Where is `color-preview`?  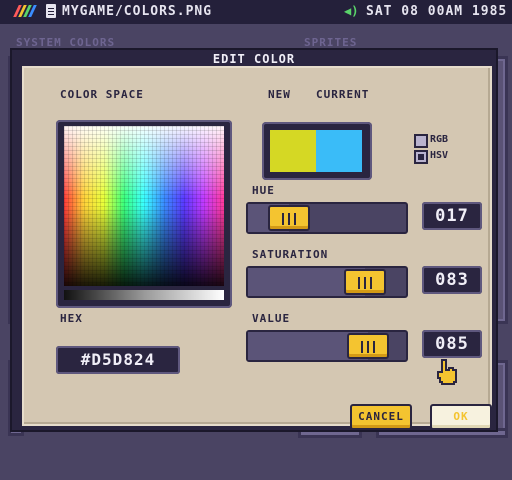 color-preview is located at coordinates (317, 151).